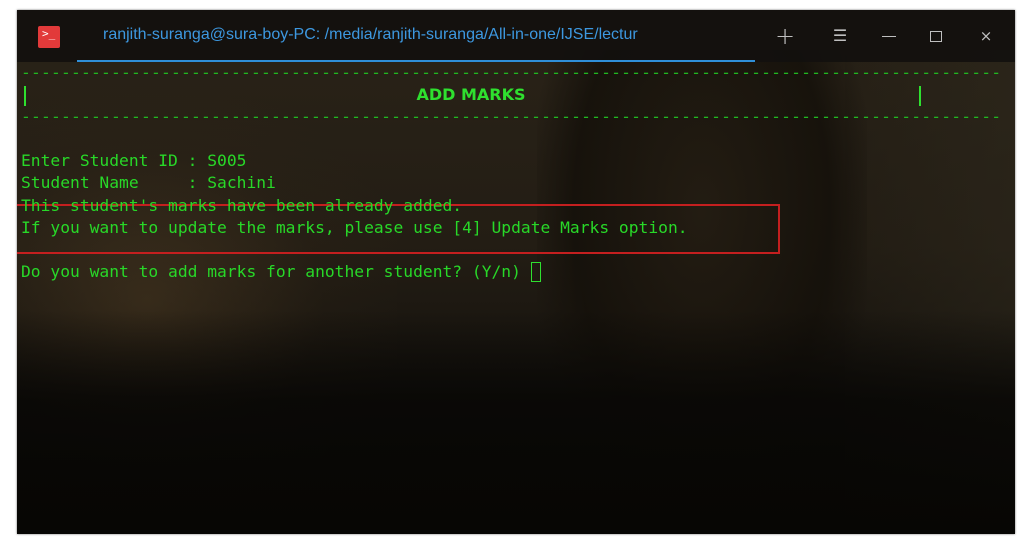 Image resolution: width=1017 pixels, height=537 pixels. What do you see at coordinates (785, 36) in the screenshot?
I see `new-tab-button: +` at bounding box center [785, 36].